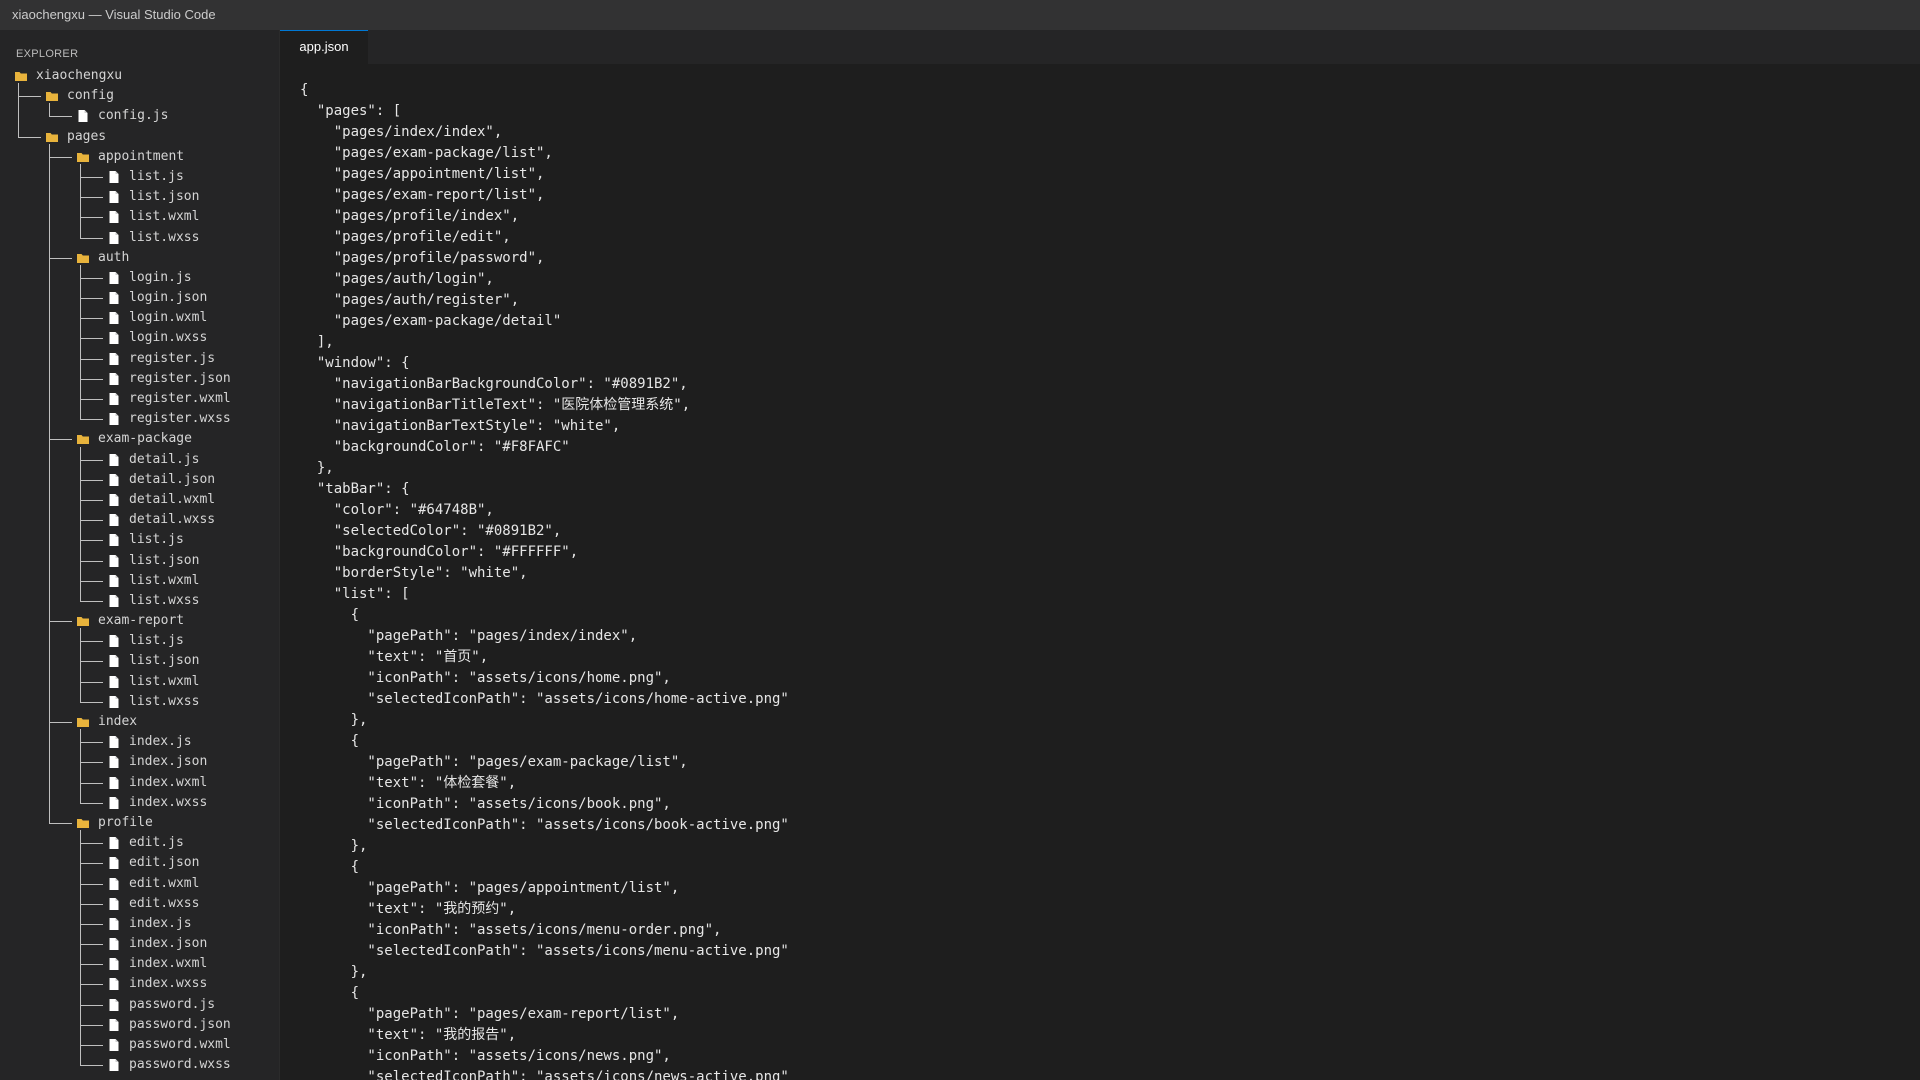  Describe the element at coordinates (139, 359) in the screenshot. I see `tree-file: register.js` at that location.